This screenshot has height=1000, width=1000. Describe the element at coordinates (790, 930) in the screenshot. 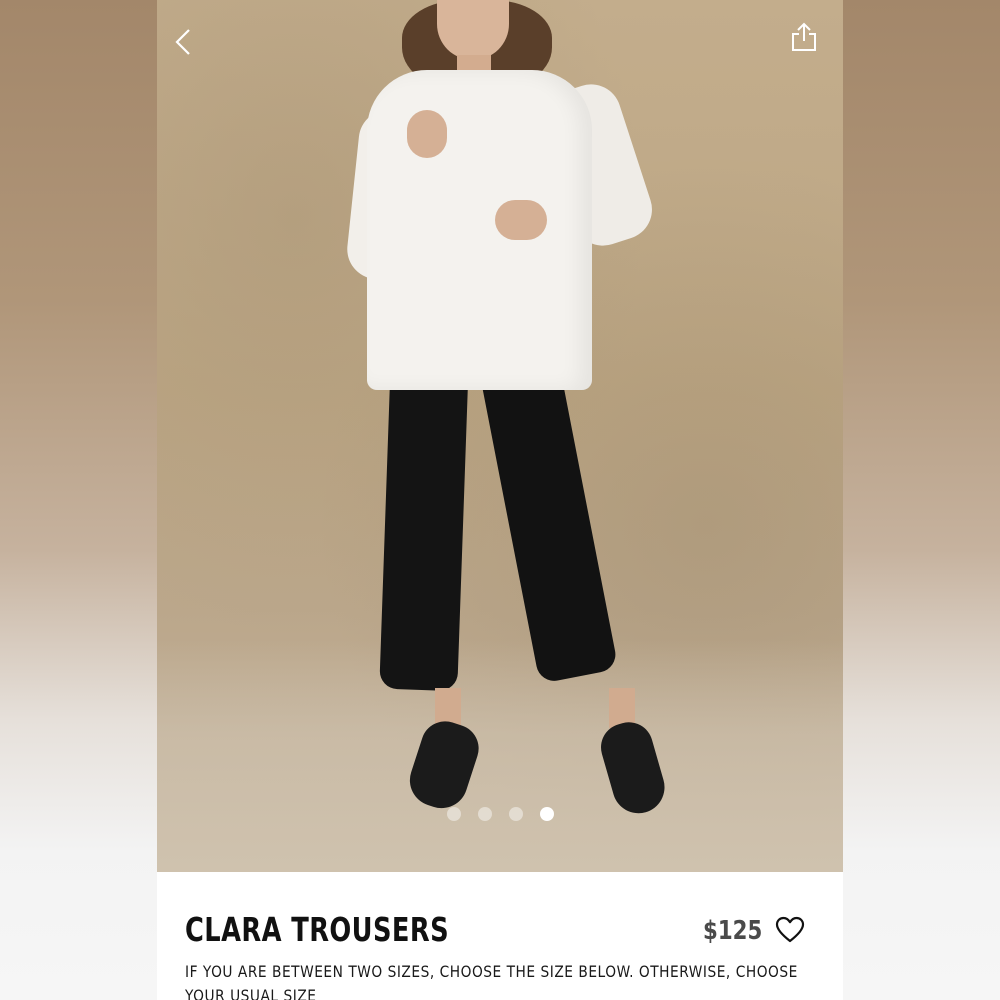

I see `heart-icon` at that location.